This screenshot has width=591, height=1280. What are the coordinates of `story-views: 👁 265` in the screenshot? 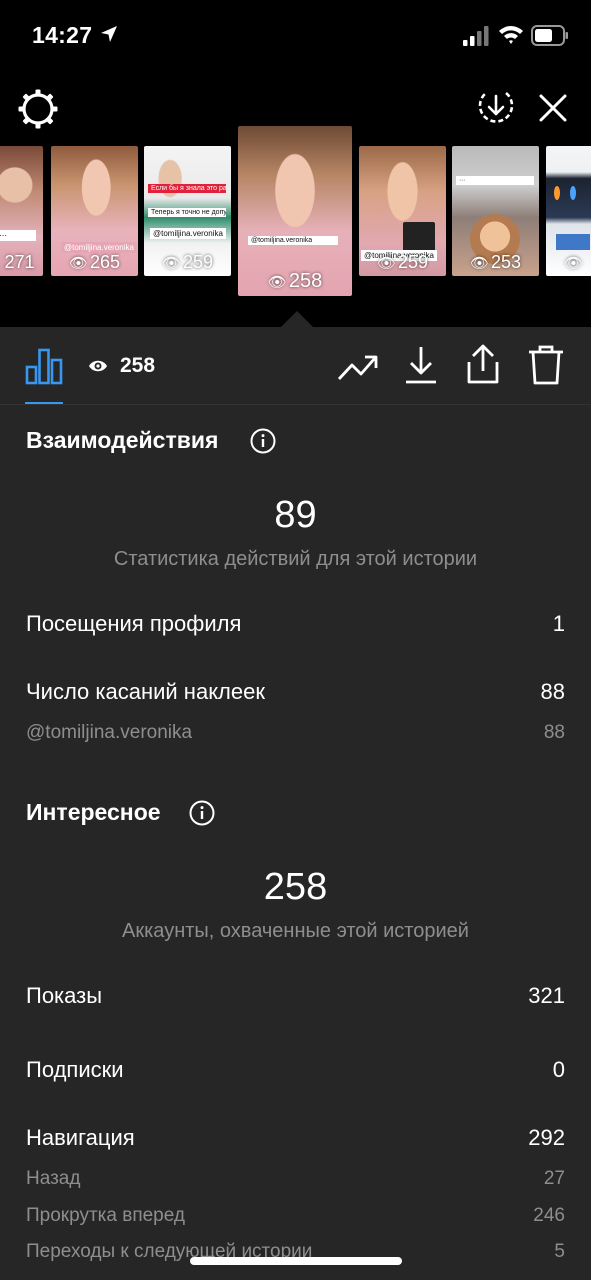 It's located at (94, 262).